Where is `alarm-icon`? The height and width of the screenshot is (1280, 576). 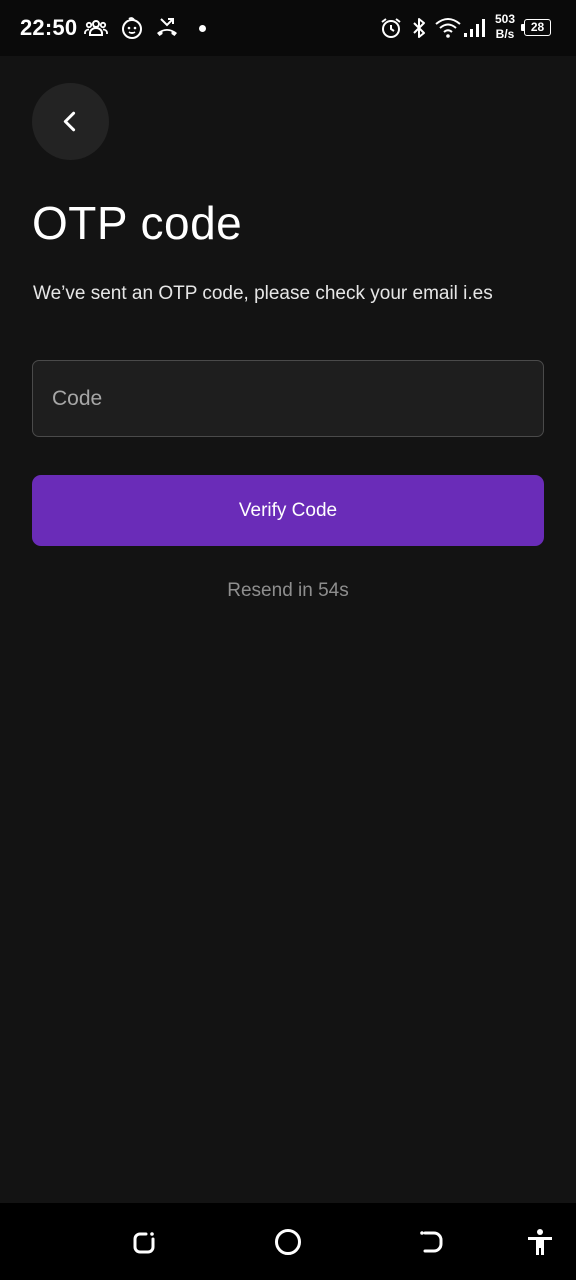
alarm-icon is located at coordinates (391, 28).